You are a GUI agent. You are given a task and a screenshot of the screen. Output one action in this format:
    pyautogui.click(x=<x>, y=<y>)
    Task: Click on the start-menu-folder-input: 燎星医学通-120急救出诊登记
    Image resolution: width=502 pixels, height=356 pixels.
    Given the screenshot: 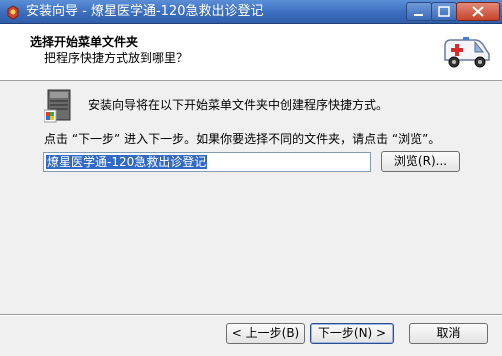 What is the action you would take?
    pyautogui.click(x=207, y=162)
    